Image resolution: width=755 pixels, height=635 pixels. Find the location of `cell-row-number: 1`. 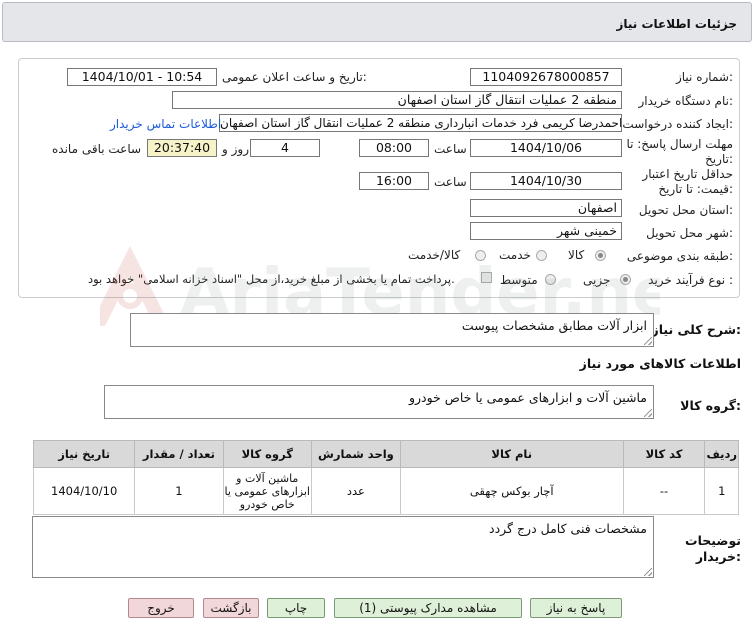

cell-row-number: 1 is located at coordinates (721, 491).